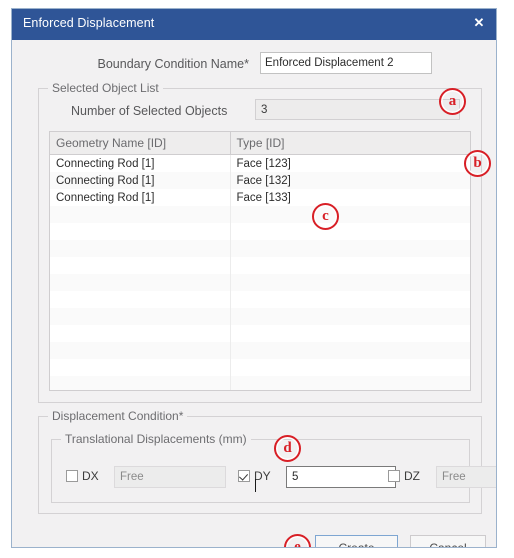 The height and width of the screenshot is (558, 514). I want to click on checkbox-dx, so click(72, 476).